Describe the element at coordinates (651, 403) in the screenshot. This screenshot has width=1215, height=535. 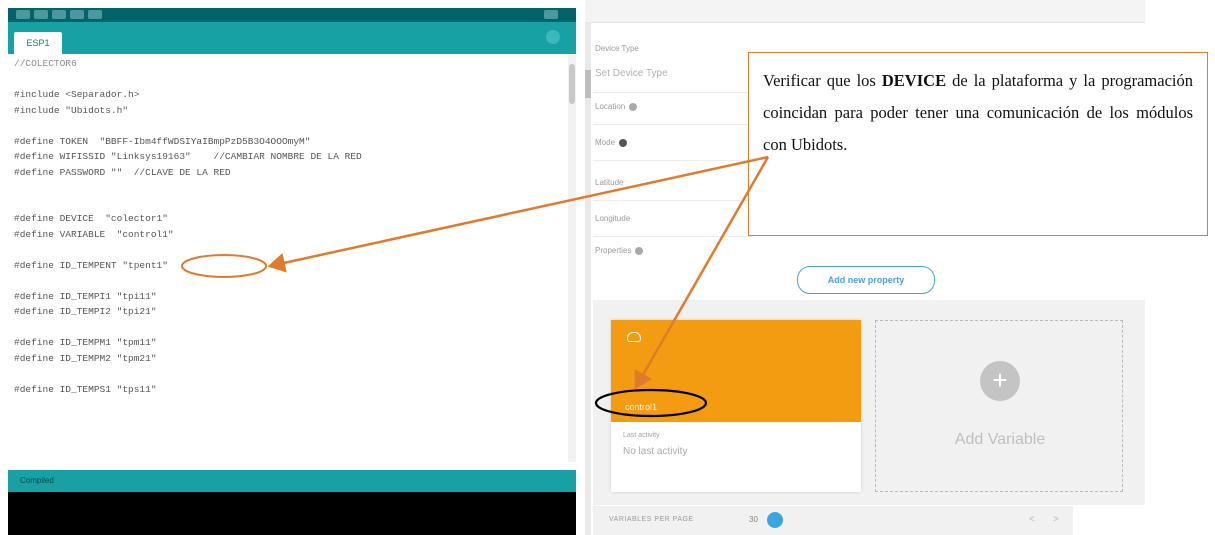
I see `highlight-ellipse-variable` at that location.